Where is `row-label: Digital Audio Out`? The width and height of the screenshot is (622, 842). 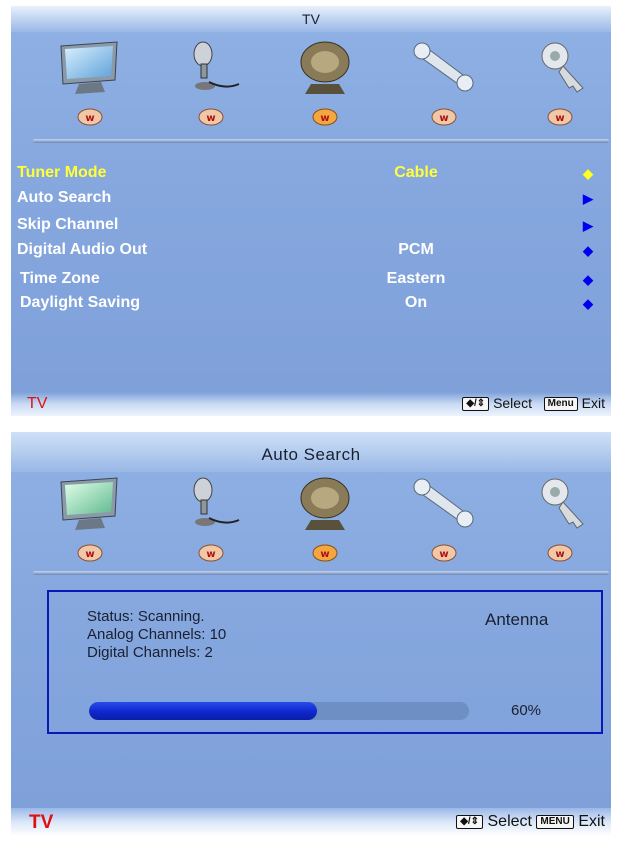
row-label: Digital Audio Out is located at coordinates (82, 249).